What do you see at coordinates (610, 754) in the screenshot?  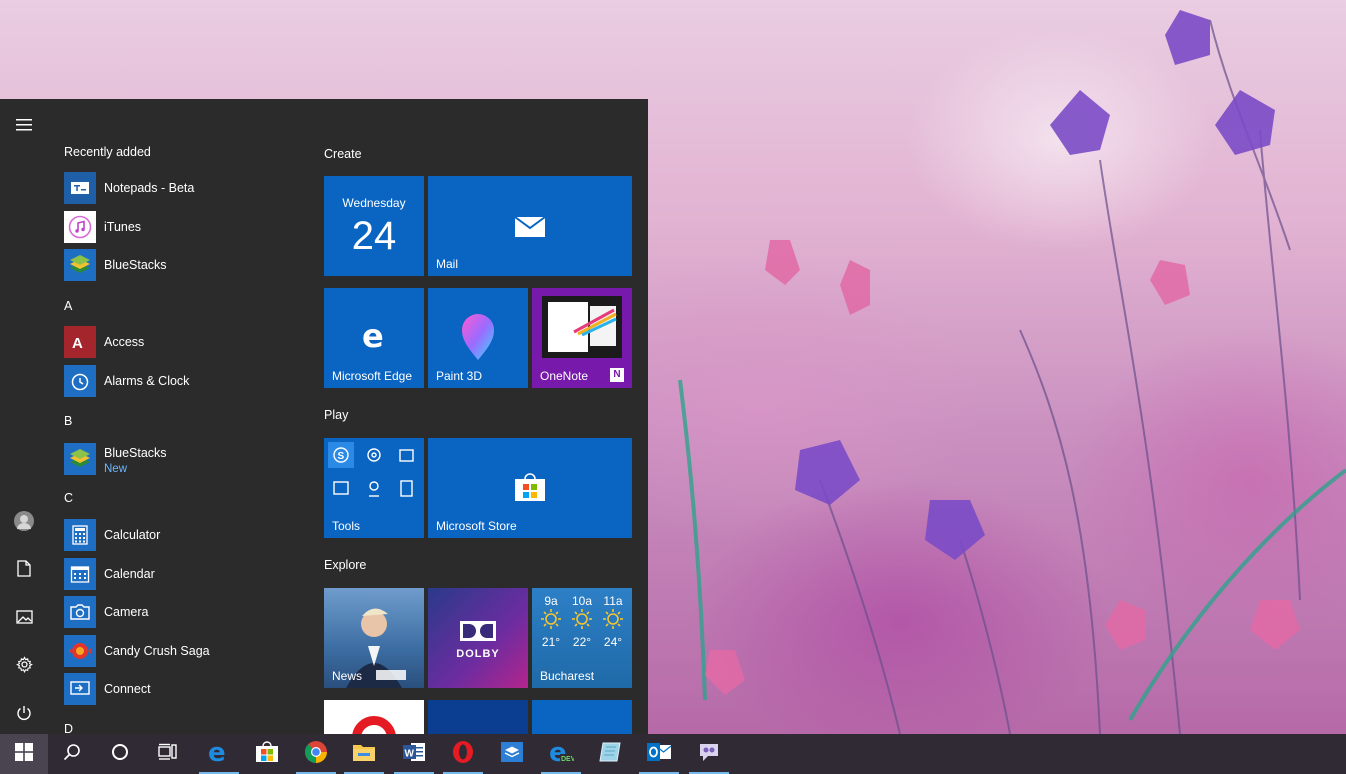 I see `taskbar-notepad-app` at bounding box center [610, 754].